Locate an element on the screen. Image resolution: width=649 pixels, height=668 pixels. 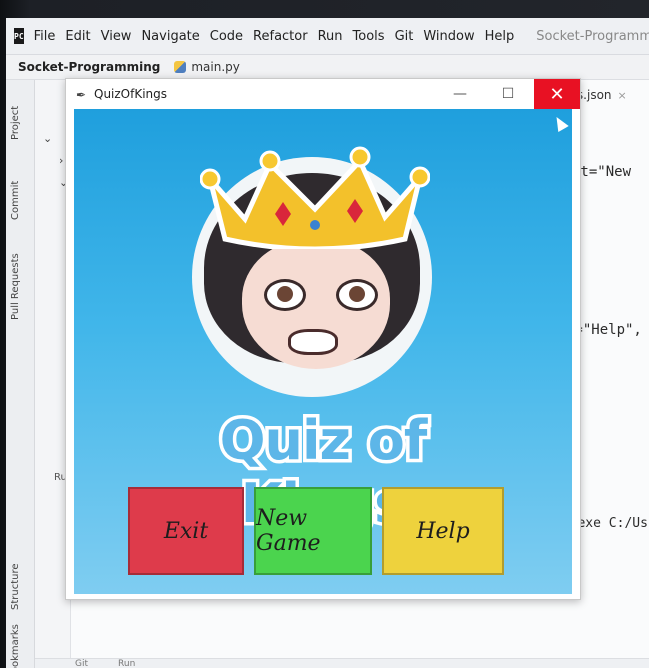
menu-run: Run is located at coordinates (330, 36).